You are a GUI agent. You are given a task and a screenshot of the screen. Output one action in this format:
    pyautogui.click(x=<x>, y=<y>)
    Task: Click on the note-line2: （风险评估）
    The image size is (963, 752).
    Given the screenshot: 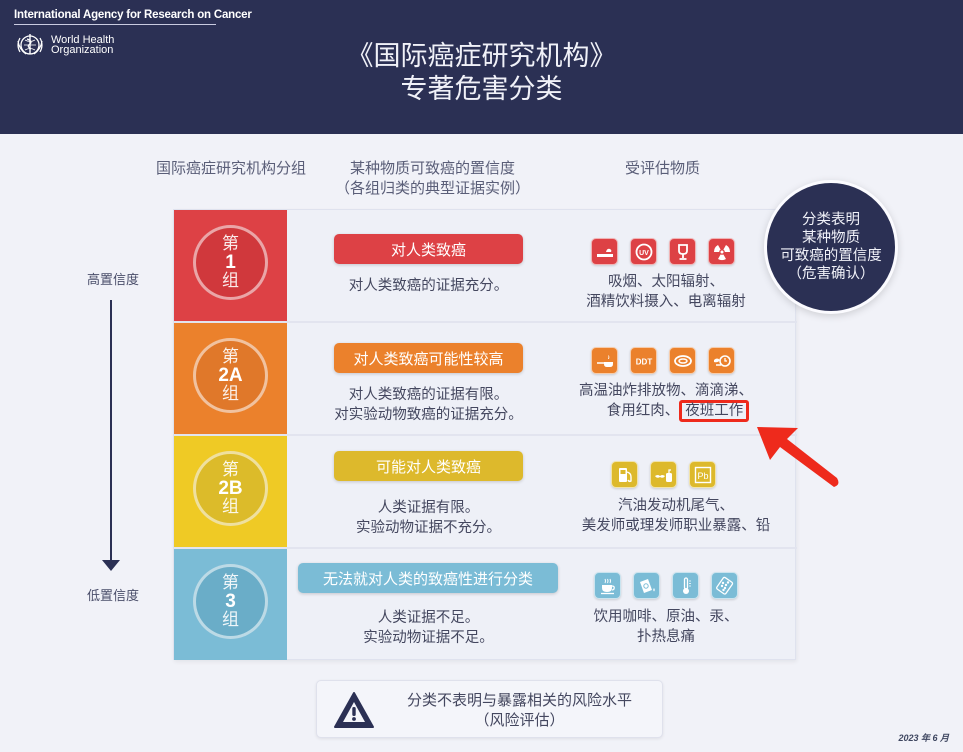 What is the action you would take?
    pyautogui.click(x=519, y=720)
    